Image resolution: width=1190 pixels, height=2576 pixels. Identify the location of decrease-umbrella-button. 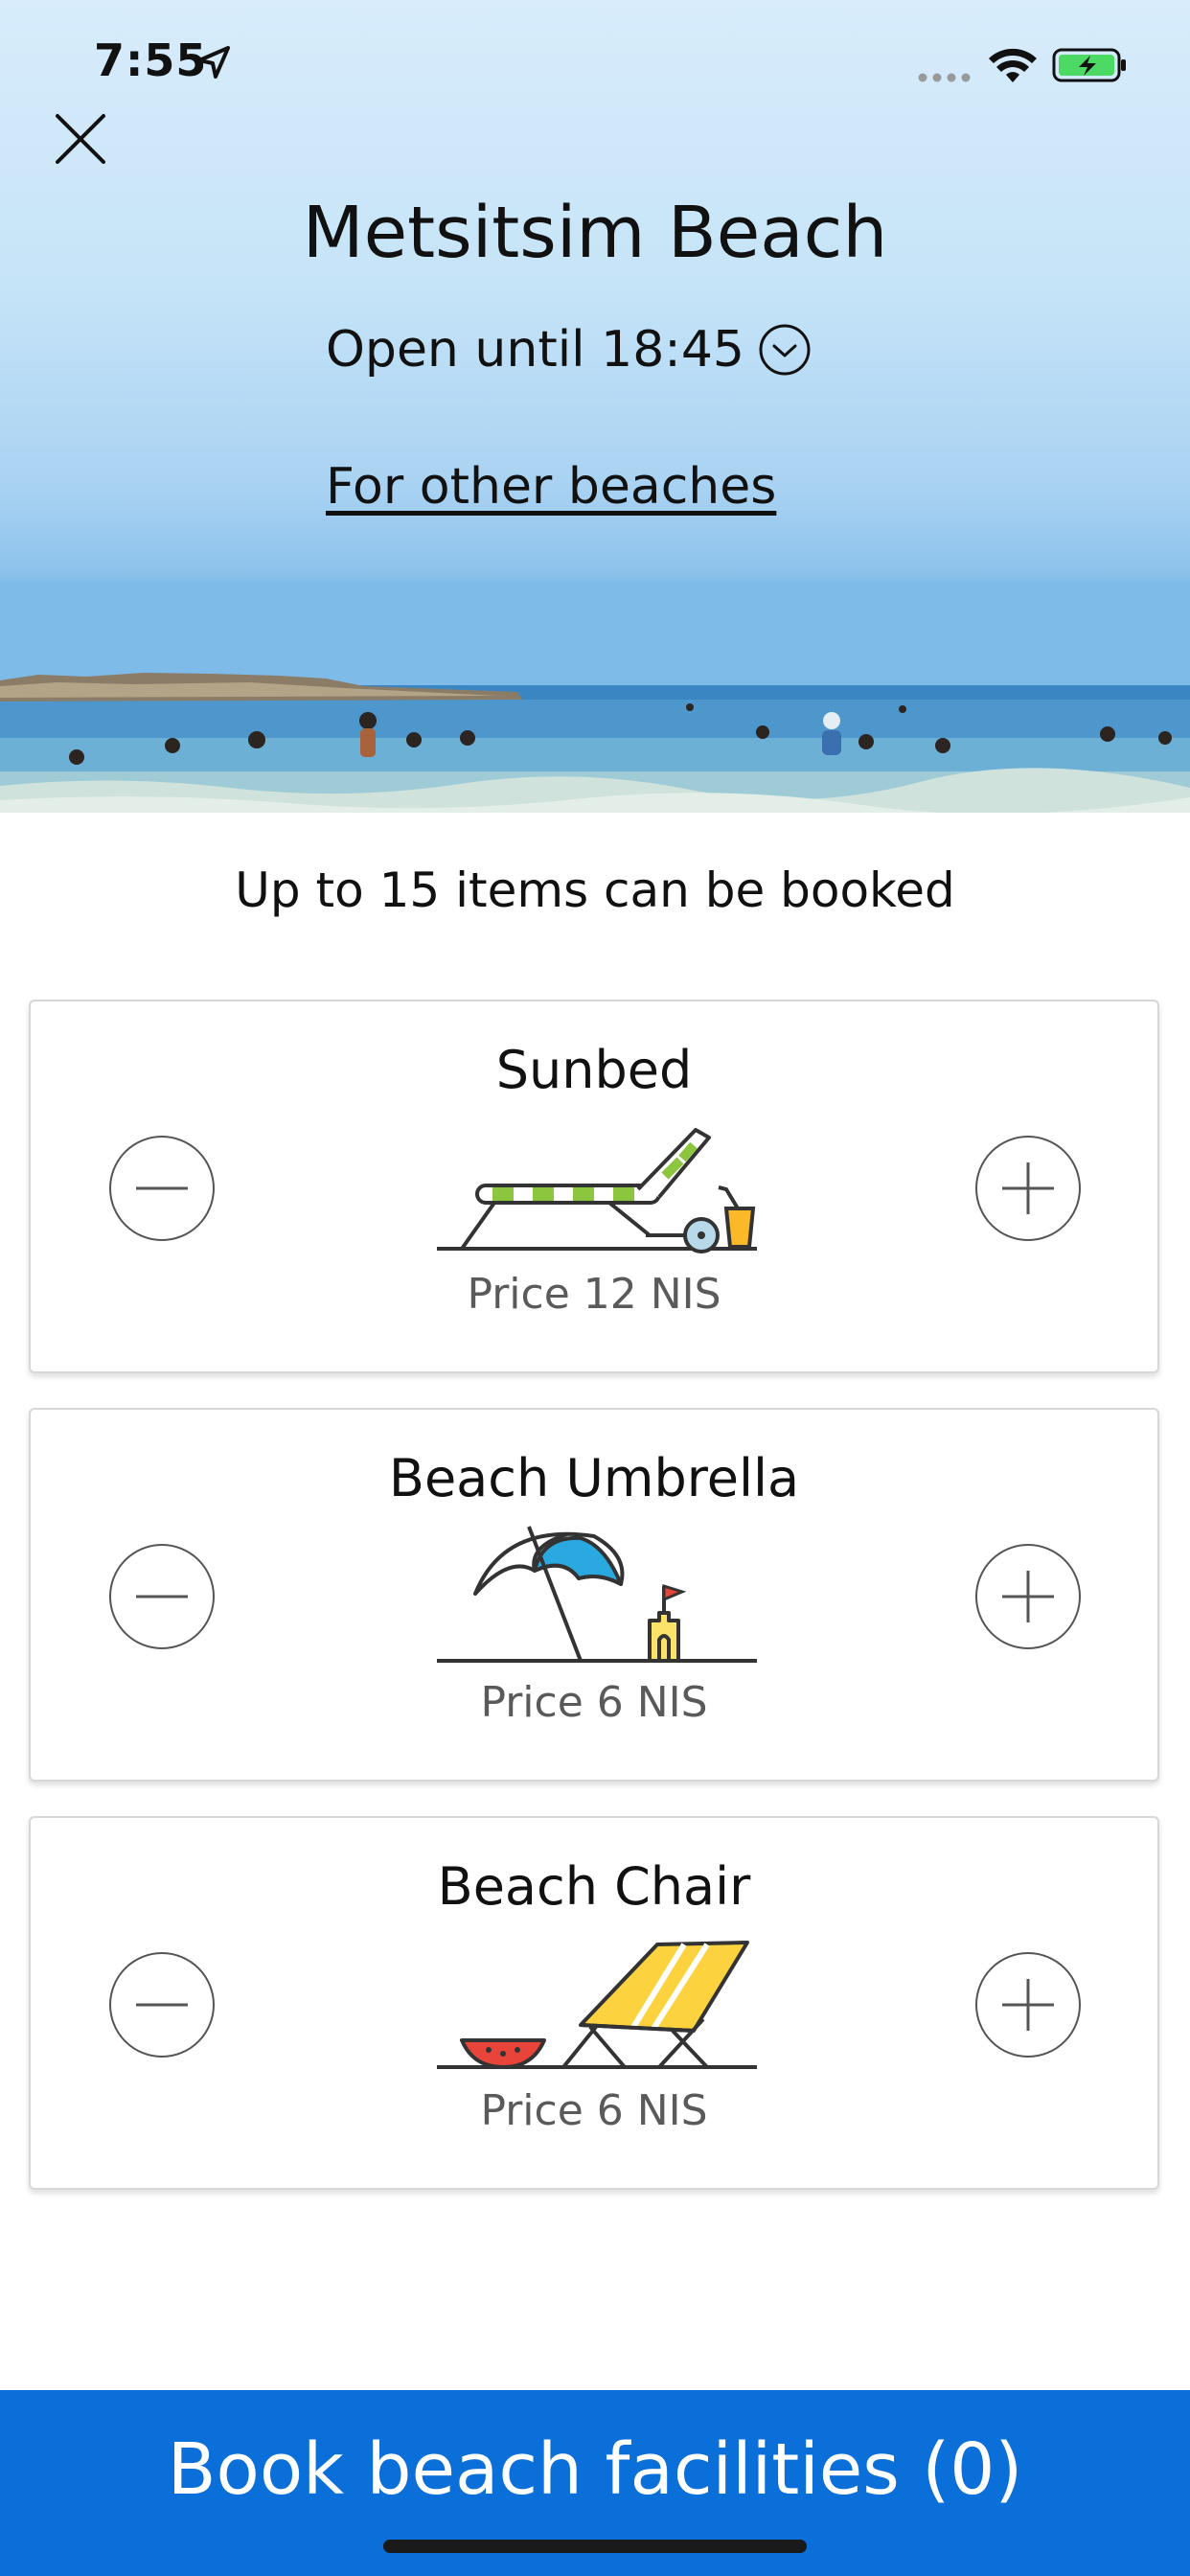
(162, 1596).